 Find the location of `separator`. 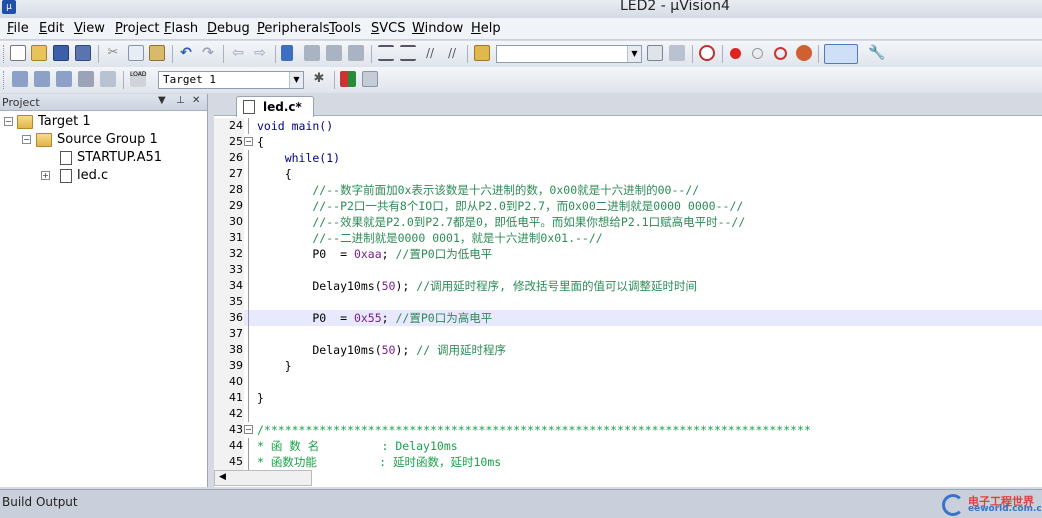

separator is located at coordinates (467, 54).